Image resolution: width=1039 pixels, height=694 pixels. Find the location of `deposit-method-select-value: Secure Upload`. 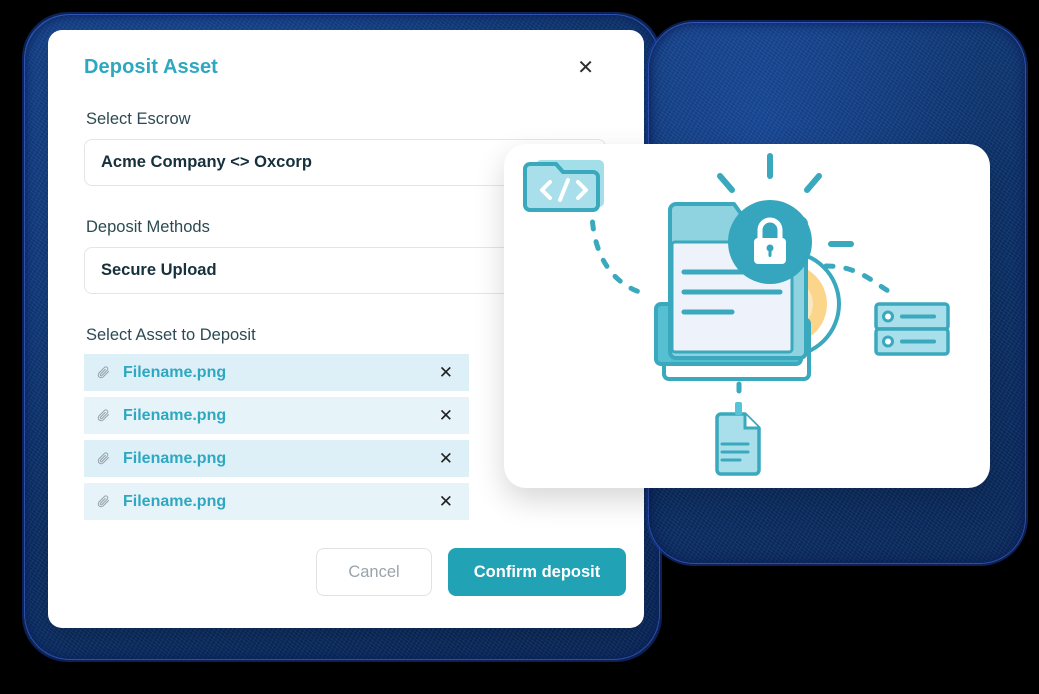

deposit-method-select-value: Secure Upload is located at coordinates (159, 269).